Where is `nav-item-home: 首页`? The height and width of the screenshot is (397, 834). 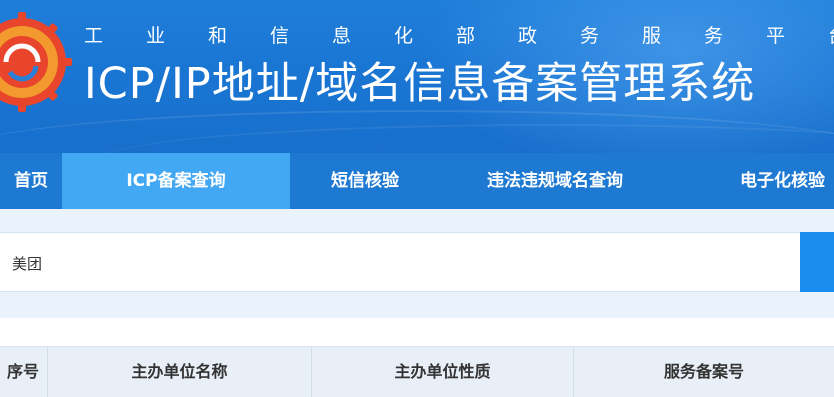
nav-item-home: 首页 is located at coordinates (31, 181).